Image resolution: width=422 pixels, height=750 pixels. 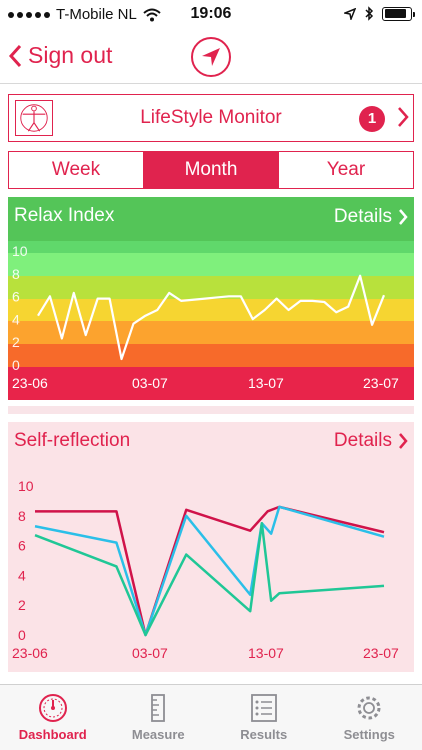 What do you see at coordinates (381, 383) in the screenshot?
I see `relax-x-tick-label: 23-07` at bounding box center [381, 383].